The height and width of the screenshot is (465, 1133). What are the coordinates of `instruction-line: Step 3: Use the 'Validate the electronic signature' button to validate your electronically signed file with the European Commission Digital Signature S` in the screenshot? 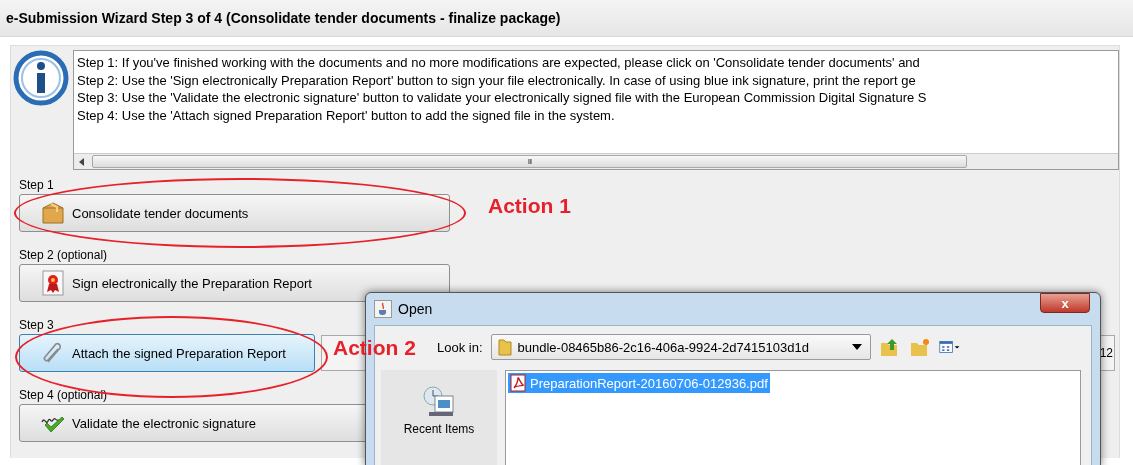 It's located at (502, 98).